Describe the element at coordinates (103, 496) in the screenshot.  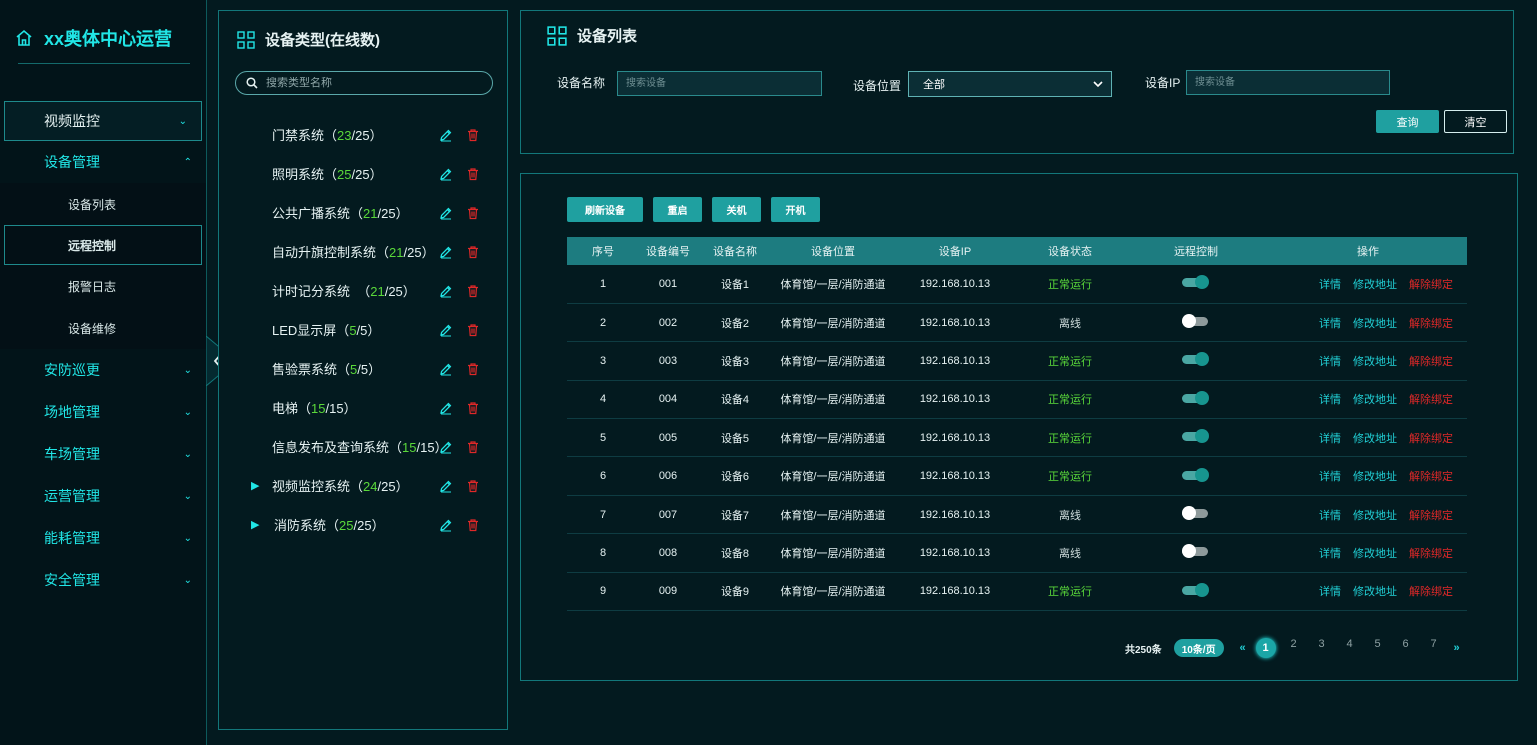
I see `sidebar-item-operations: 运营管理 ⌄` at that location.